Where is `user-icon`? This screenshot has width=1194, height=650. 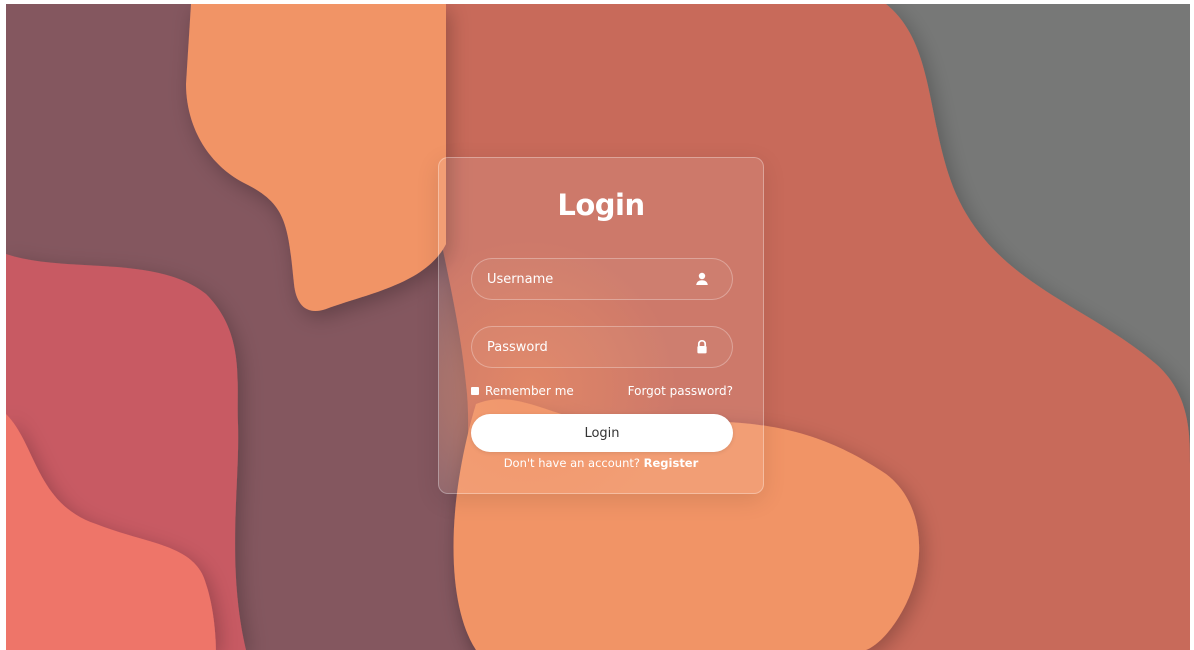 user-icon is located at coordinates (702, 278).